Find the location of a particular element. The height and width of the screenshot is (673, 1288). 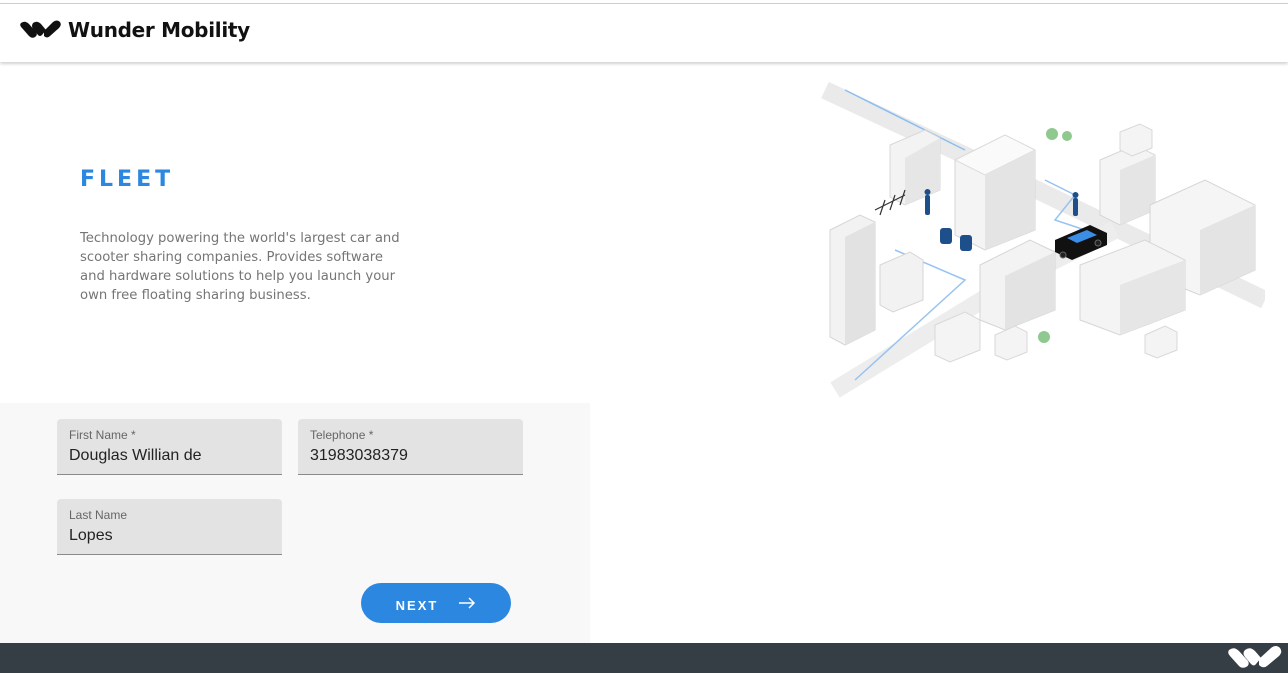

site-footer is located at coordinates (644, 658).